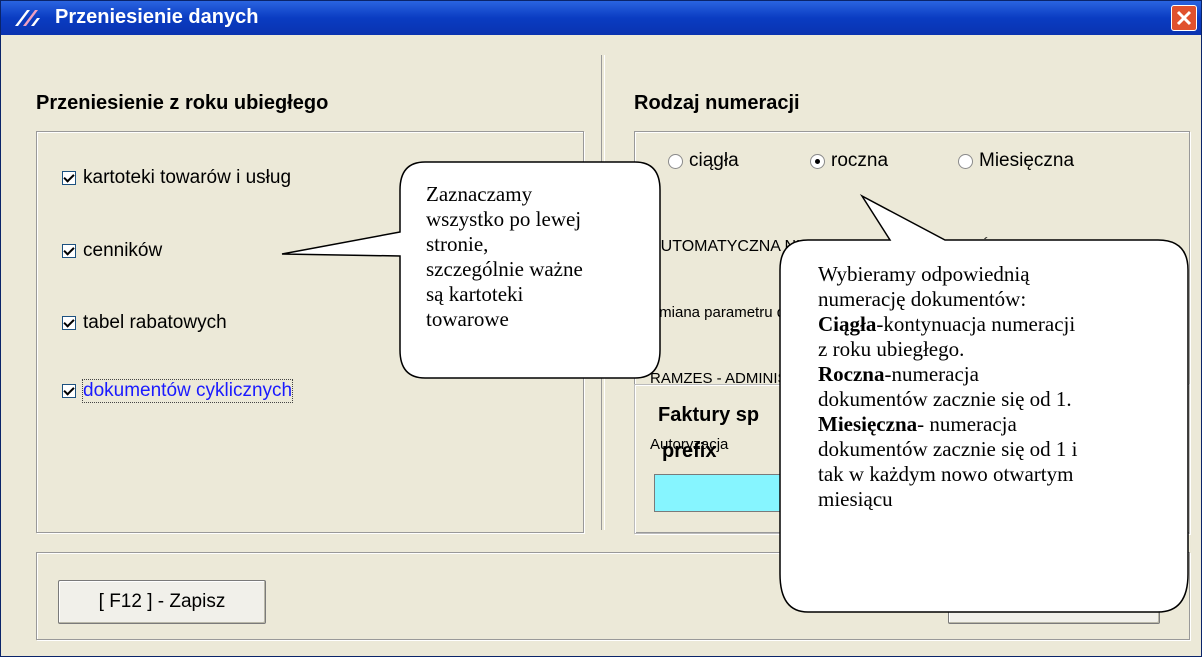  I want to click on bold-term: Miesięczna, so click(868, 424).